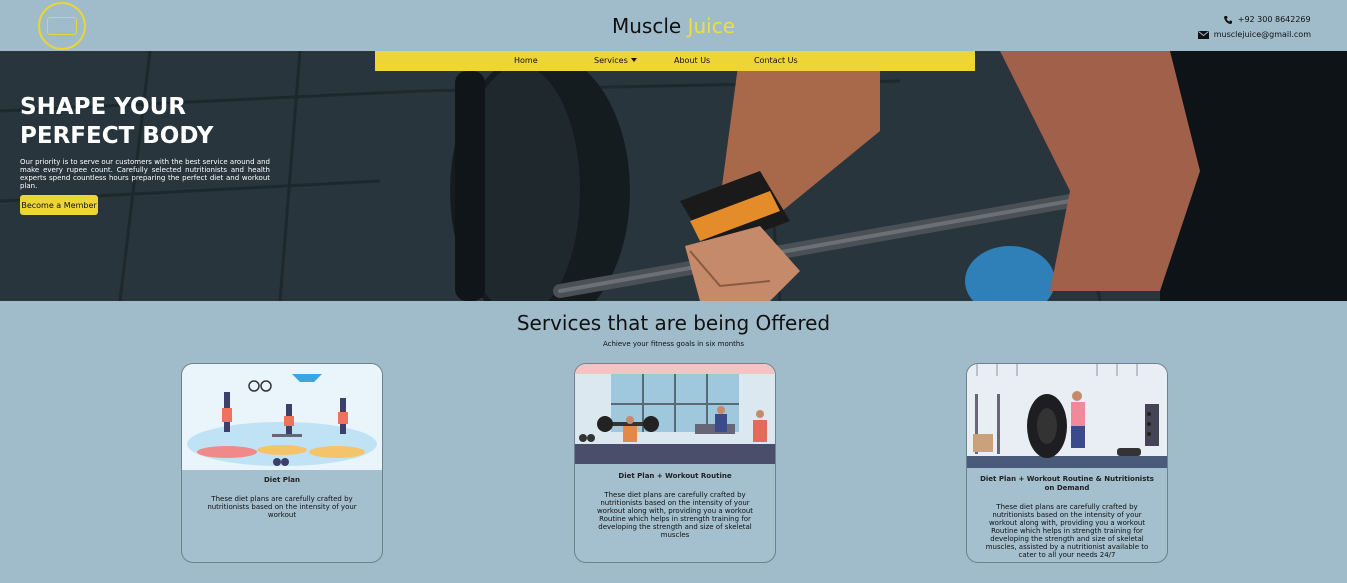 The height and width of the screenshot is (583, 1347). What do you see at coordinates (673, 344) in the screenshot?
I see `services-subtitle: Achieve your fitness goals in six months` at bounding box center [673, 344].